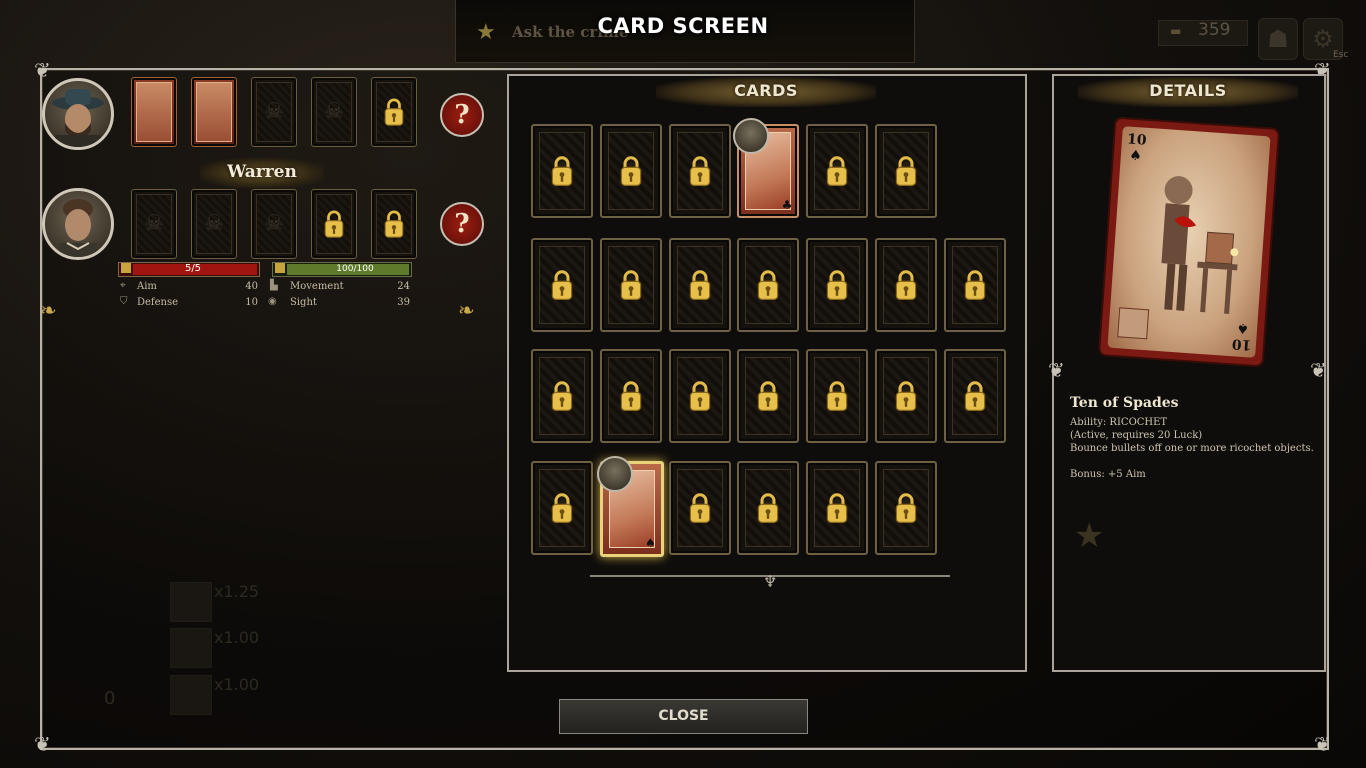 Image resolution: width=1366 pixels, height=768 pixels. I want to click on character-menu-icon: ☗, so click(1278, 39).